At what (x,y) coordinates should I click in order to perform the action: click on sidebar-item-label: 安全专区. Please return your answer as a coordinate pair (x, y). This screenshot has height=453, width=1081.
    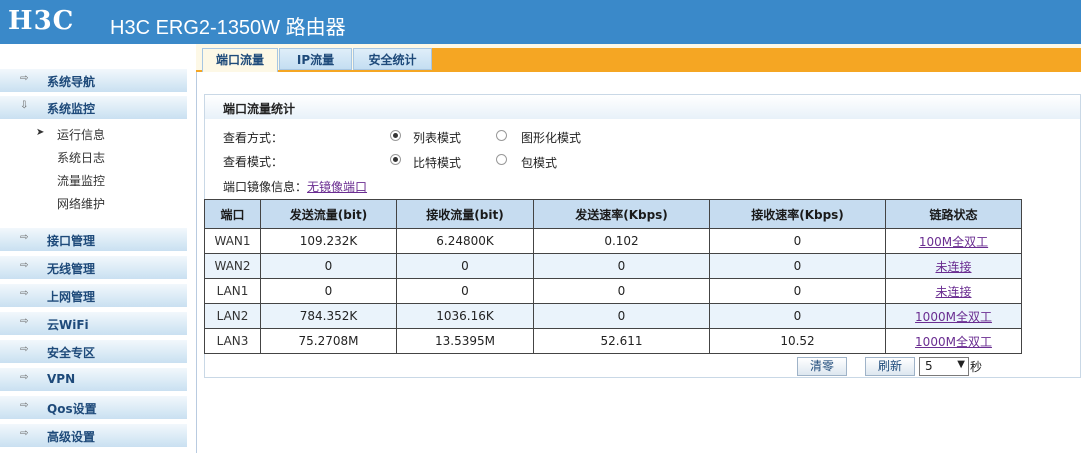
    Looking at the image, I should click on (71, 353).